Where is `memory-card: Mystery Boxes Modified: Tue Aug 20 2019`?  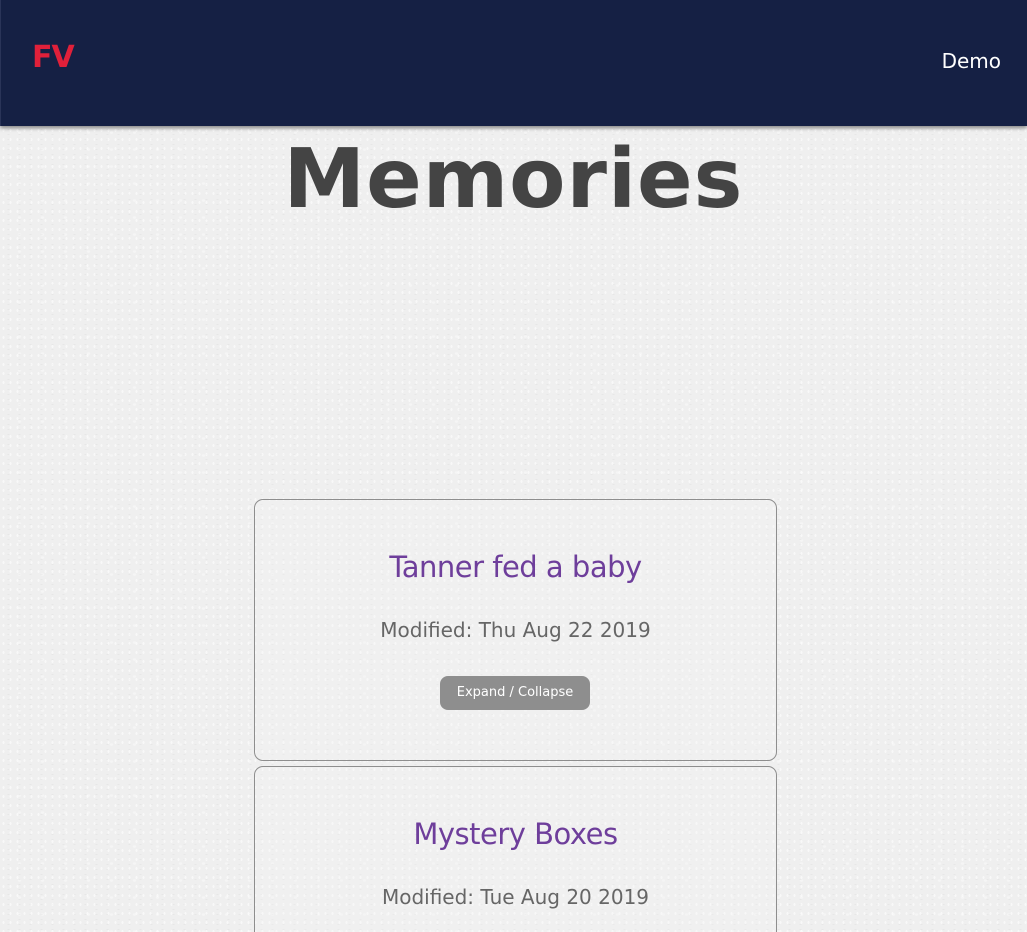 memory-card: Mystery Boxes Modified: Tue Aug 20 2019 is located at coordinates (515, 849).